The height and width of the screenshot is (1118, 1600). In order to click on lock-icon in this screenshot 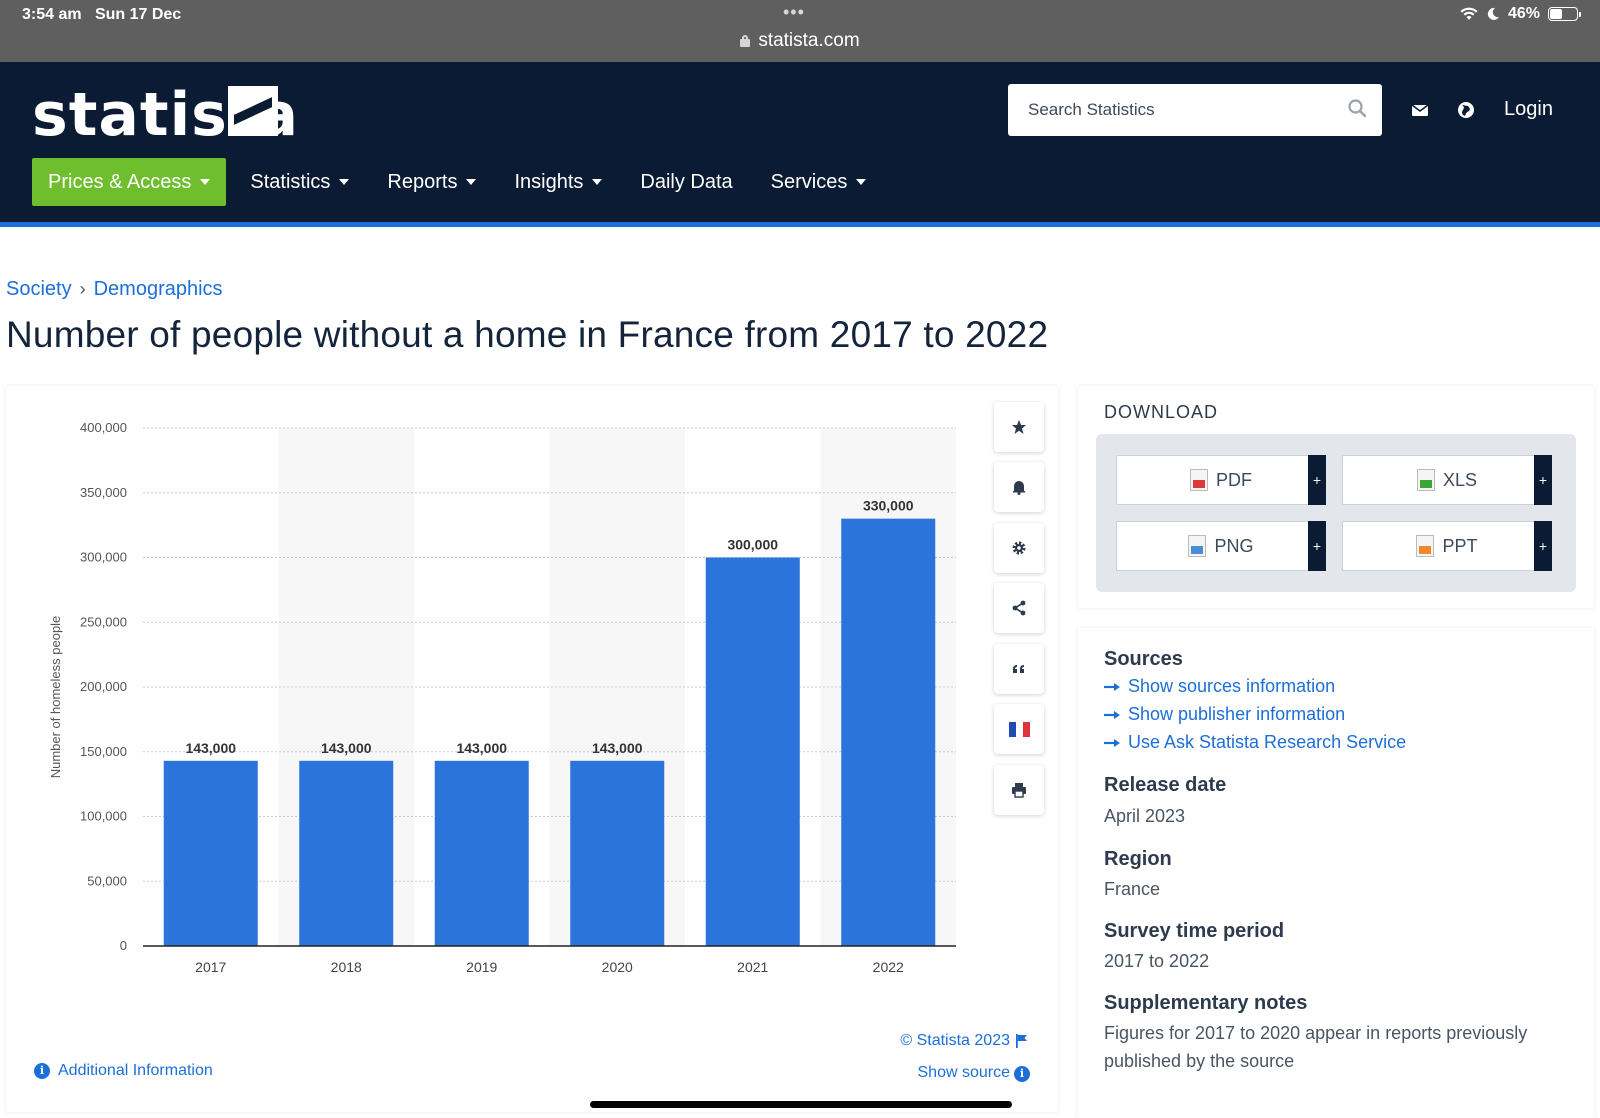, I will do `click(745, 41)`.